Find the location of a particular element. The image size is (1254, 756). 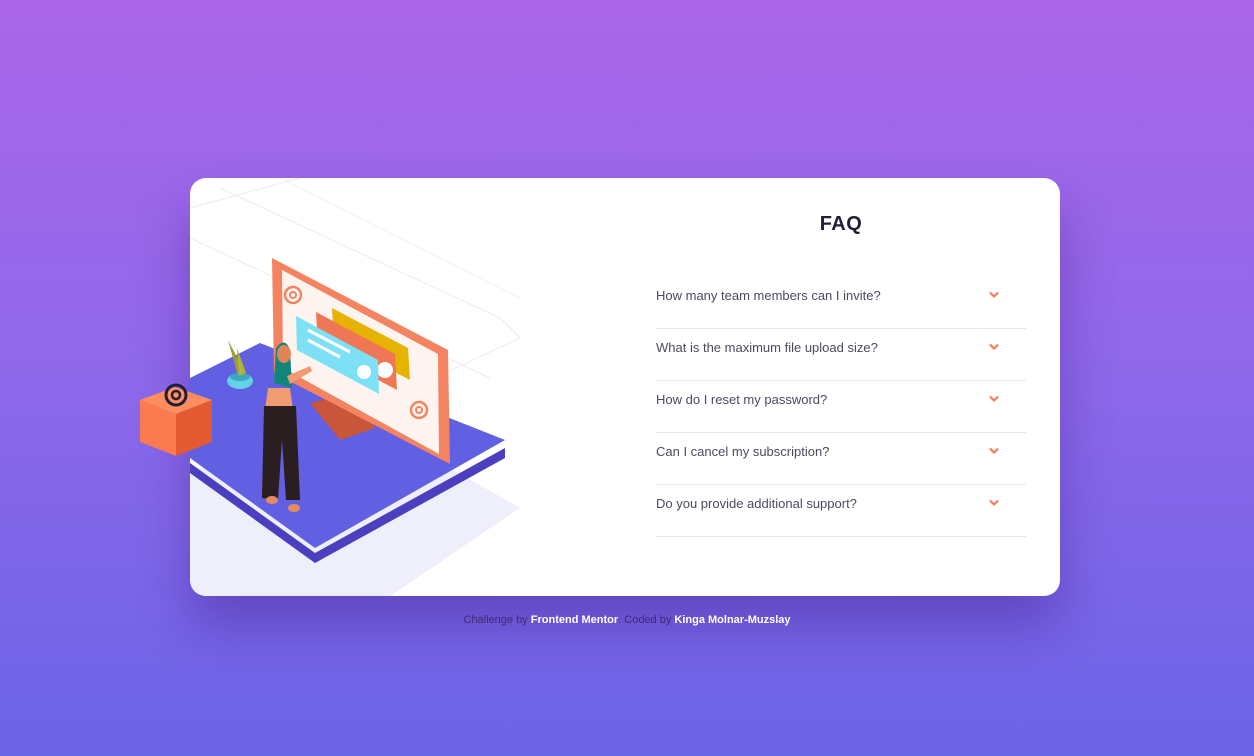

faq-item: How many team members can I invite? is located at coordinates (841, 303).